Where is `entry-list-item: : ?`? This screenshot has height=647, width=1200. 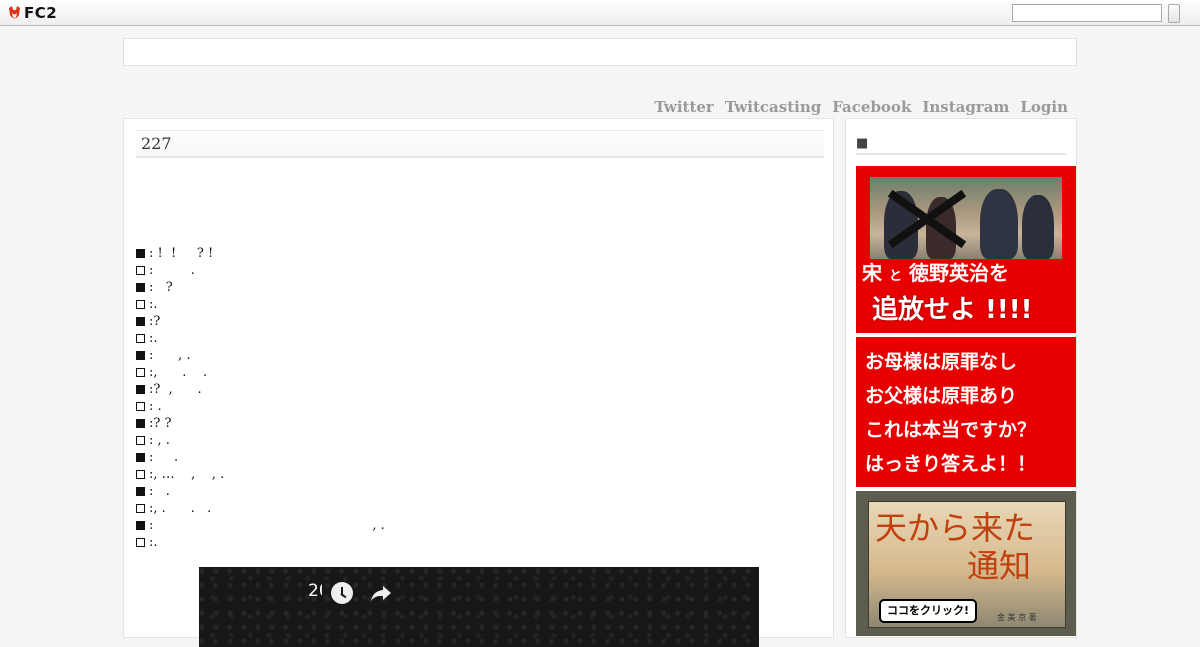
entry-list-item: : ? is located at coordinates (260, 287).